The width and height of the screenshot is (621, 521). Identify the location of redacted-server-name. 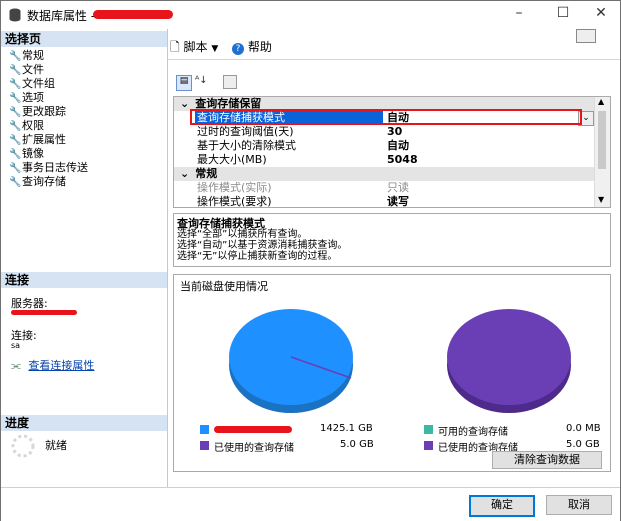
(44, 312).